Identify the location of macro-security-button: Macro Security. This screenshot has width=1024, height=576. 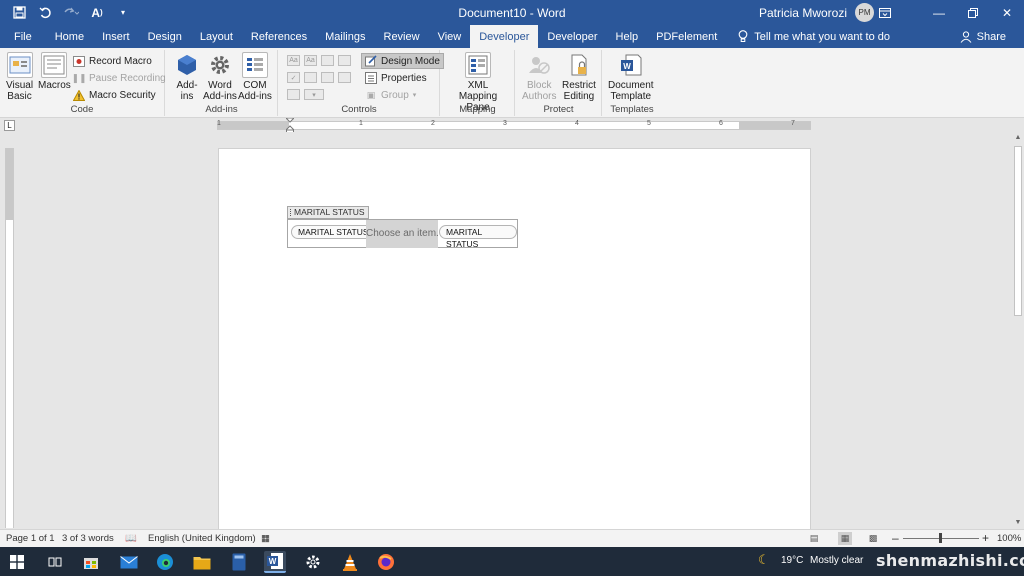
(114, 95).